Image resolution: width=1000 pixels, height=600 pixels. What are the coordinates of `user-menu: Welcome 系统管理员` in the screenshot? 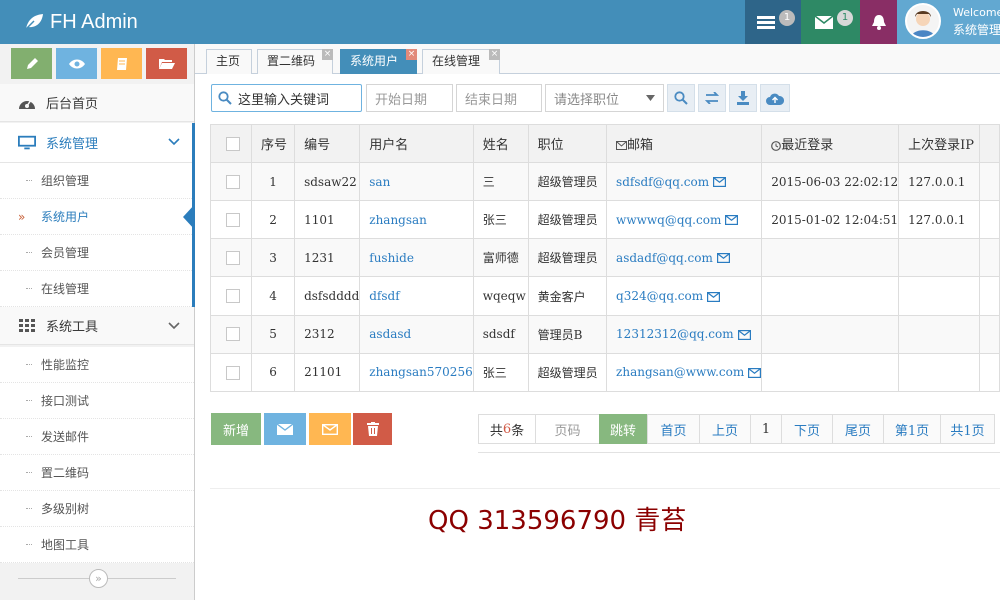 It's located at (948, 22).